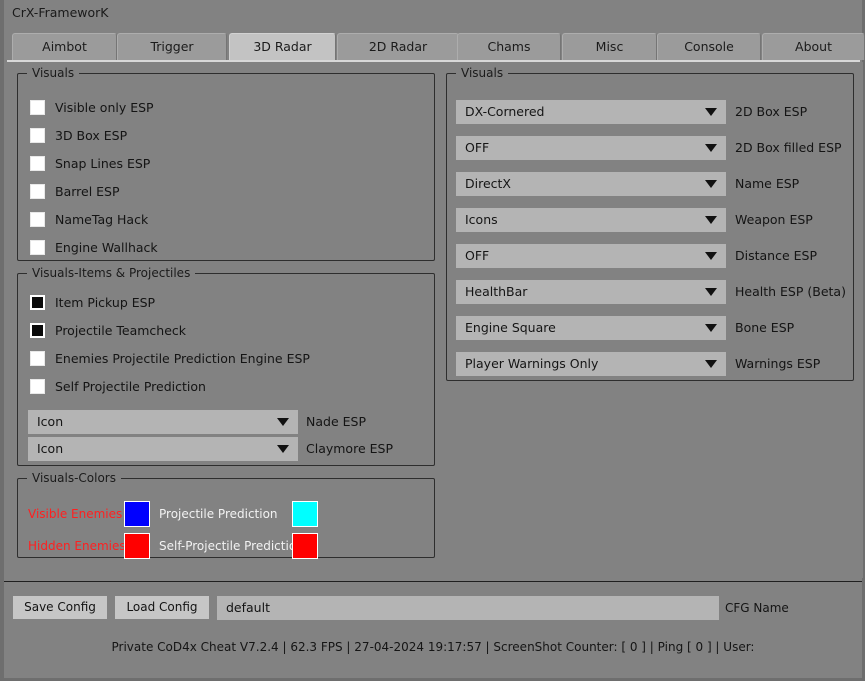 The height and width of the screenshot is (681, 865). I want to click on color-swatch-projectile-prediction, so click(305, 514).